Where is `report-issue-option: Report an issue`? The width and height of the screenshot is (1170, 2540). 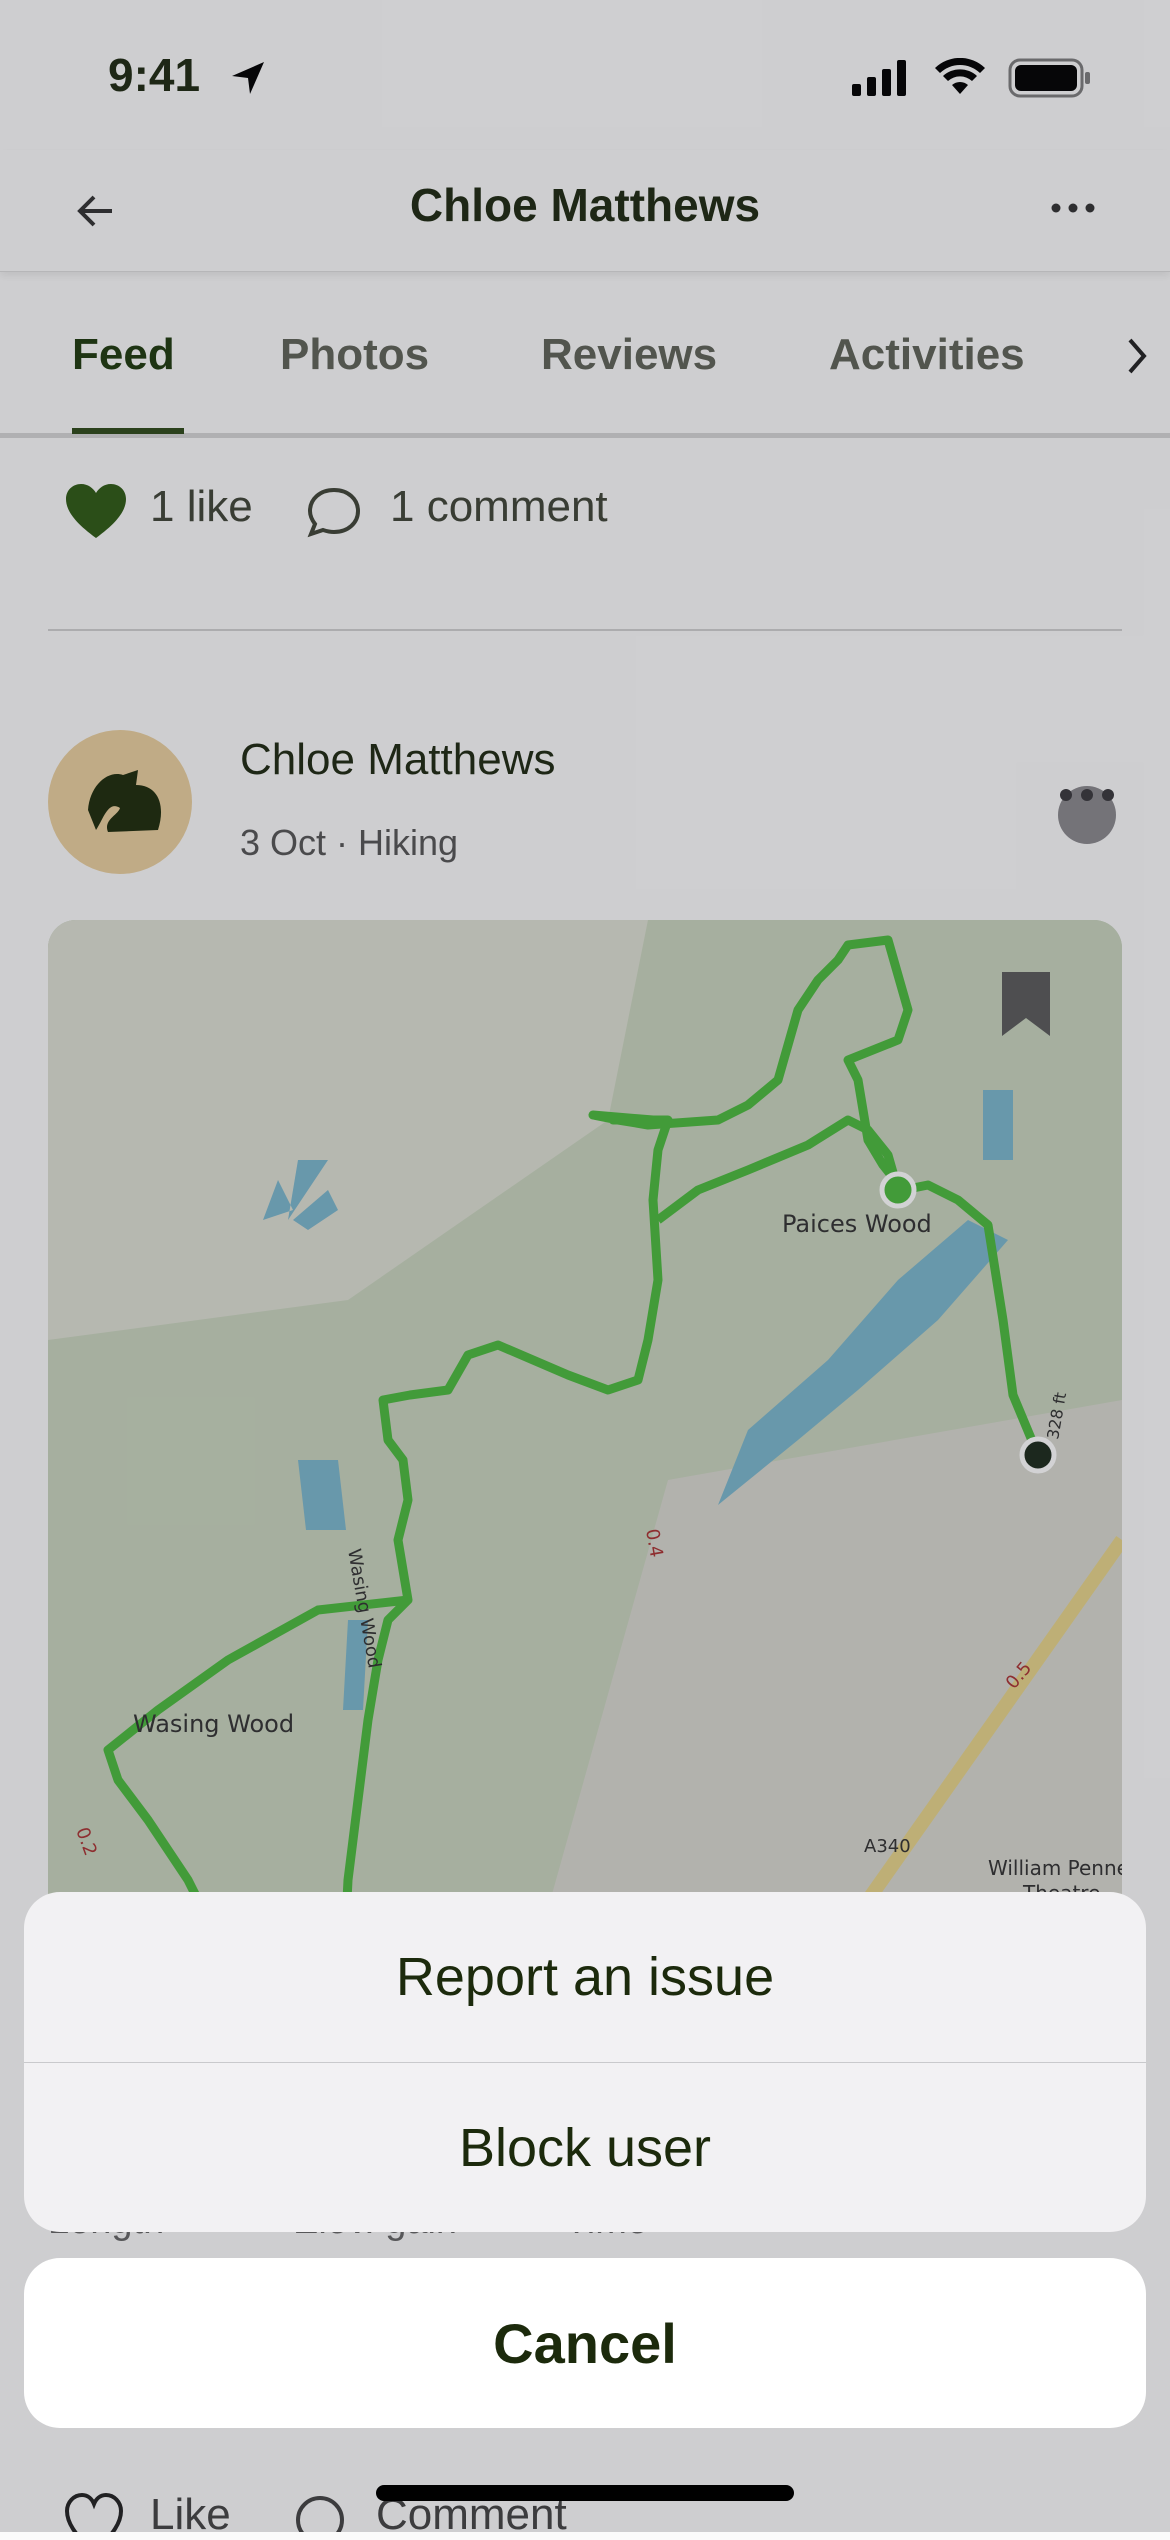
report-issue-option: Report an issue is located at coordinates (585, 1977).